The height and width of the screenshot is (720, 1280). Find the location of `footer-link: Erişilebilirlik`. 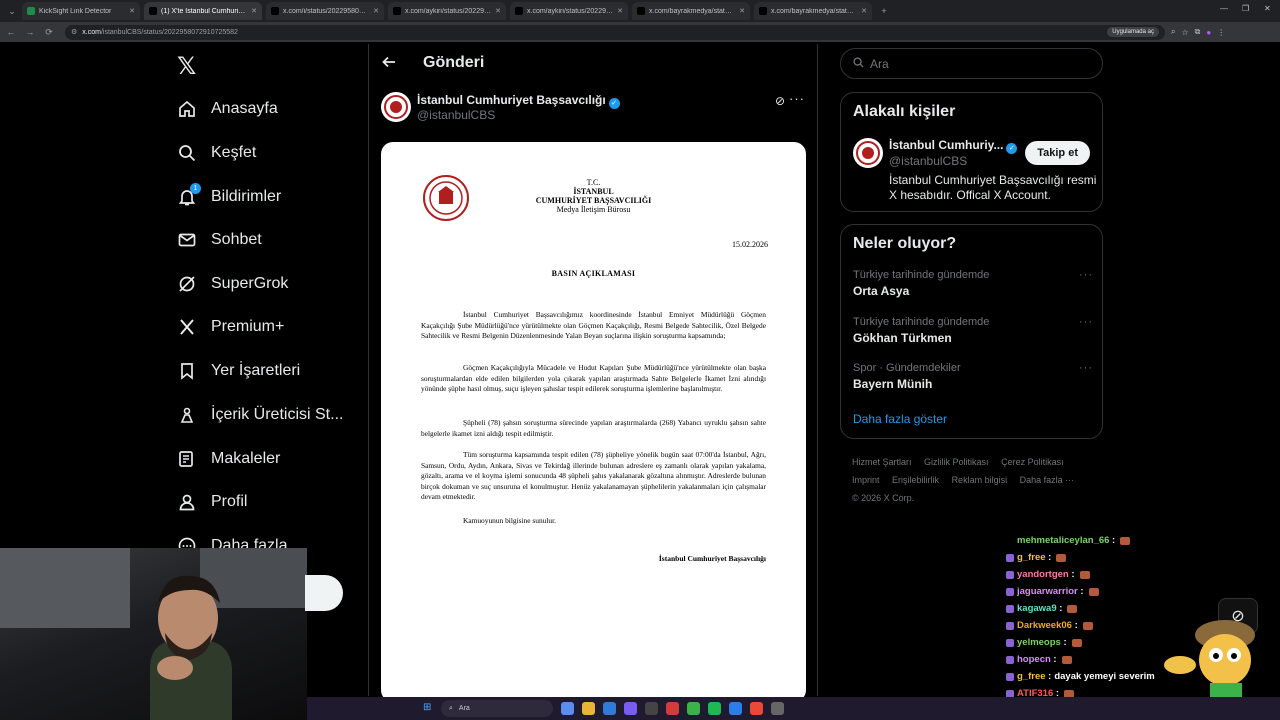

footer-link: Erişilebilirlik is located at coordinates (915, 480).